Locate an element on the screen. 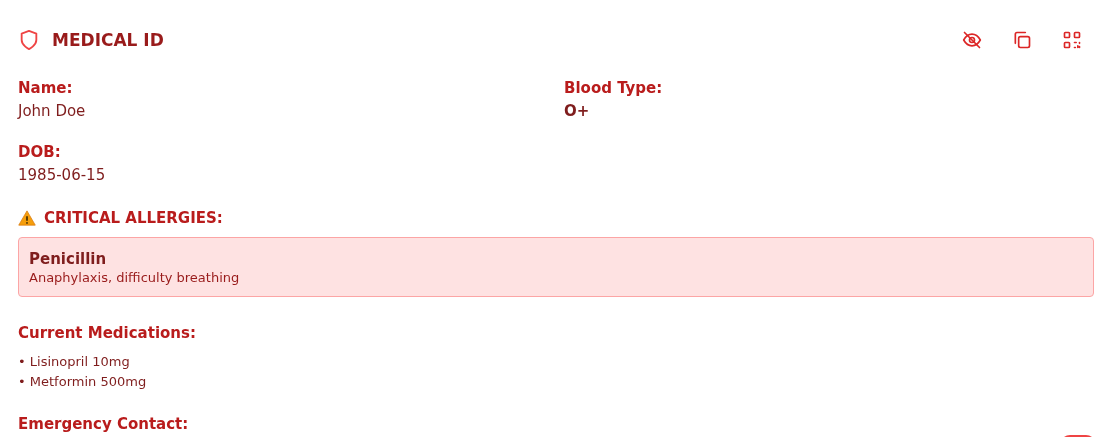 The height and width of the screenshot is (437, 1112). warning-icon is located at coordinates (27, 218).